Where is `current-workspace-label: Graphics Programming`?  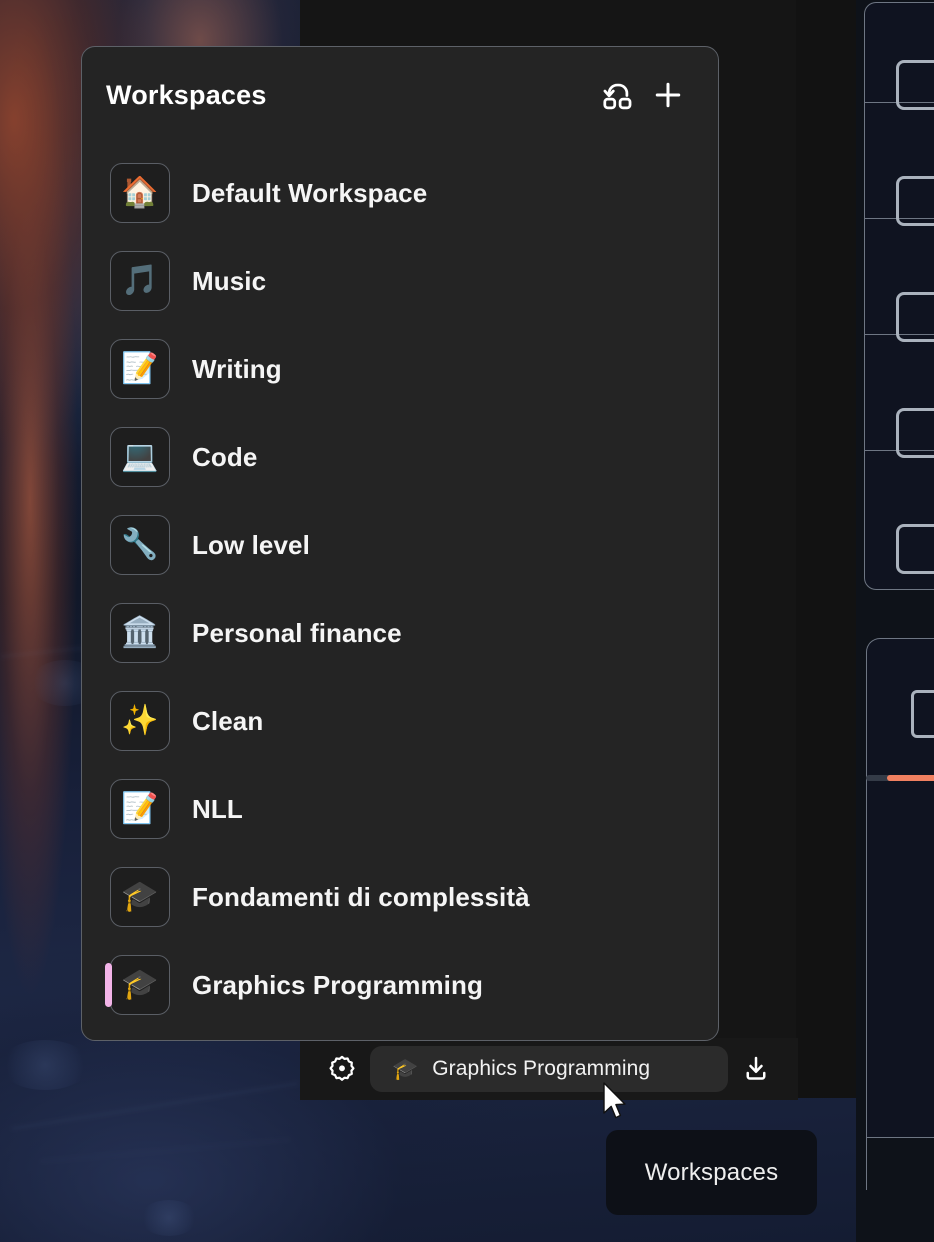 current-workspace-label: Graphics Programming is located at coordinates (541, 1068).